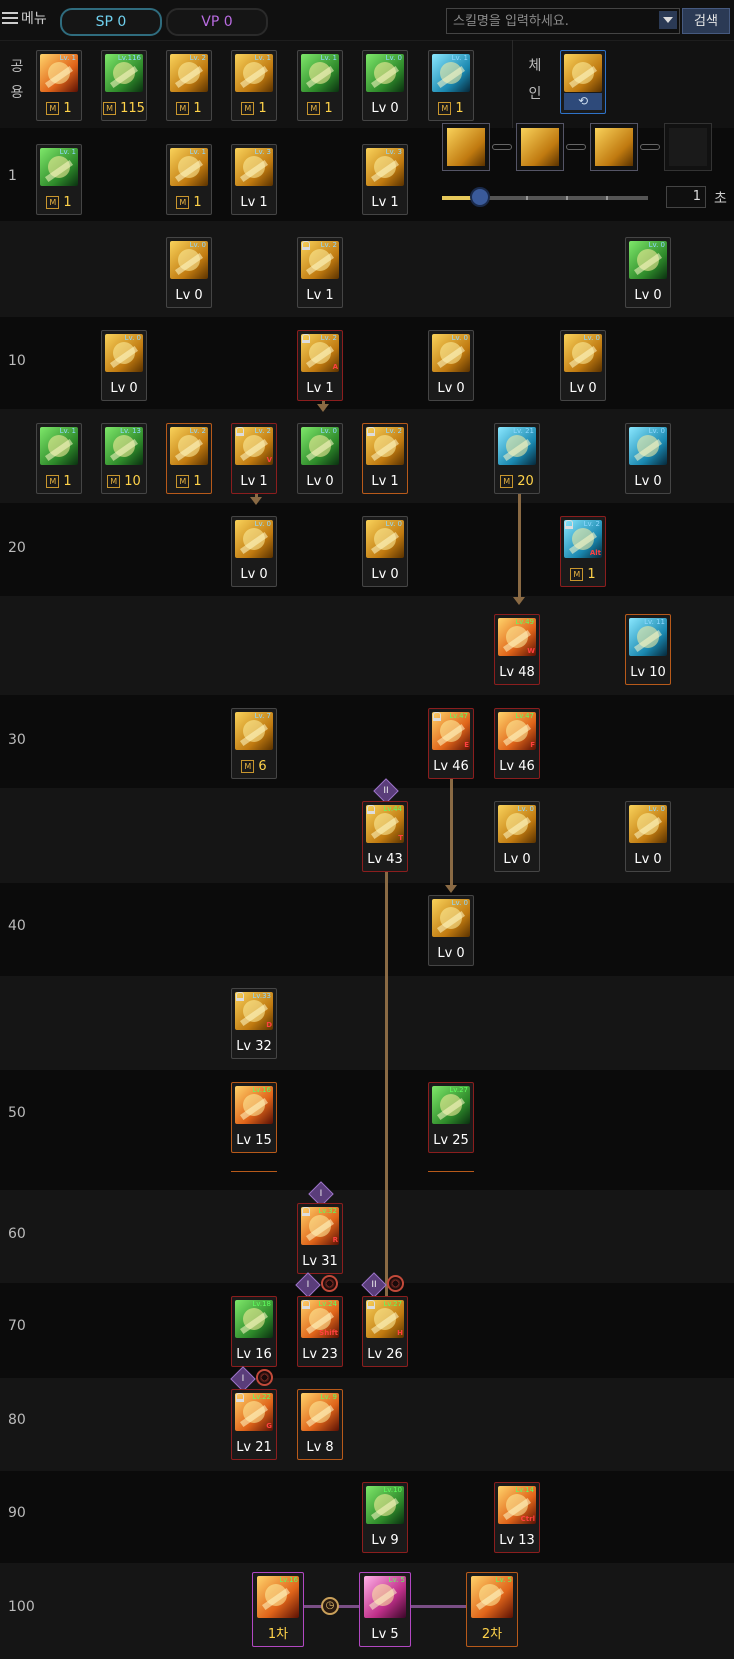 The width and height of the screenshot is (734, 1659). What do you see at coordinates (124, 482) in the screenshot?
I see `skill-level: 10` at bounding box center [124, 482].